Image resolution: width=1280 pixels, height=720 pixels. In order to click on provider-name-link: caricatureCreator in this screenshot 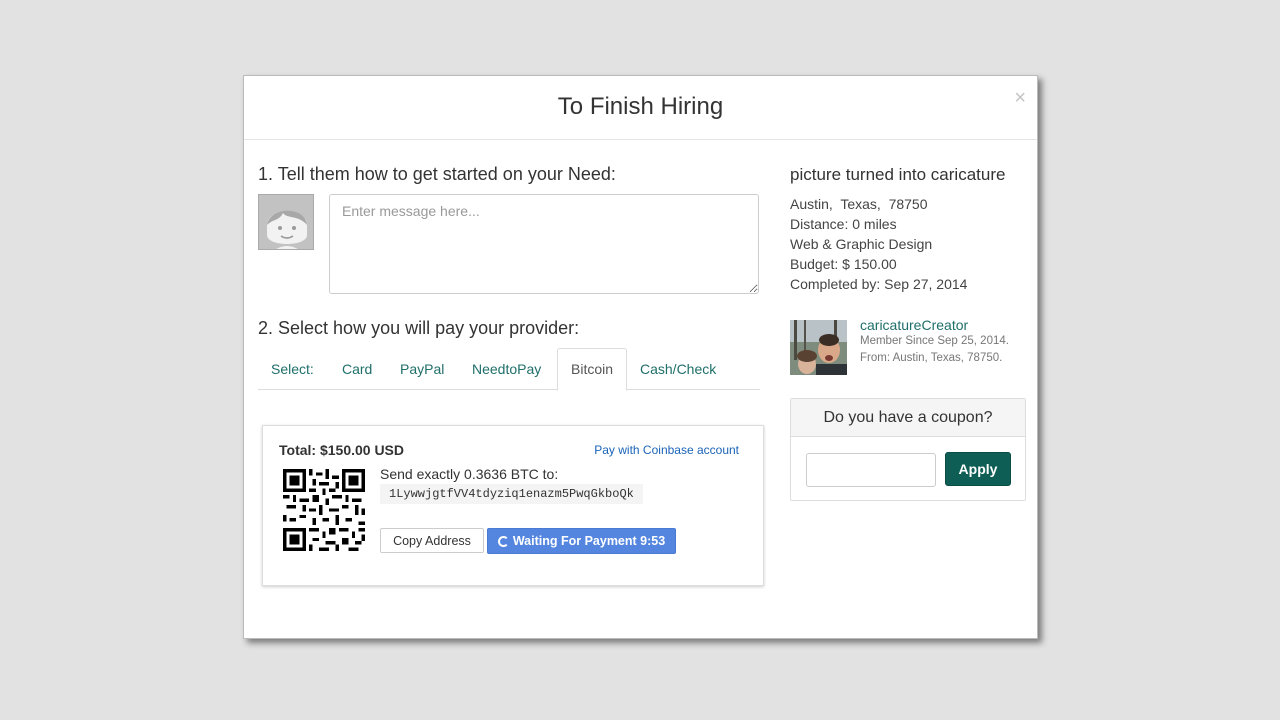, I will do `click(914, 325)`.